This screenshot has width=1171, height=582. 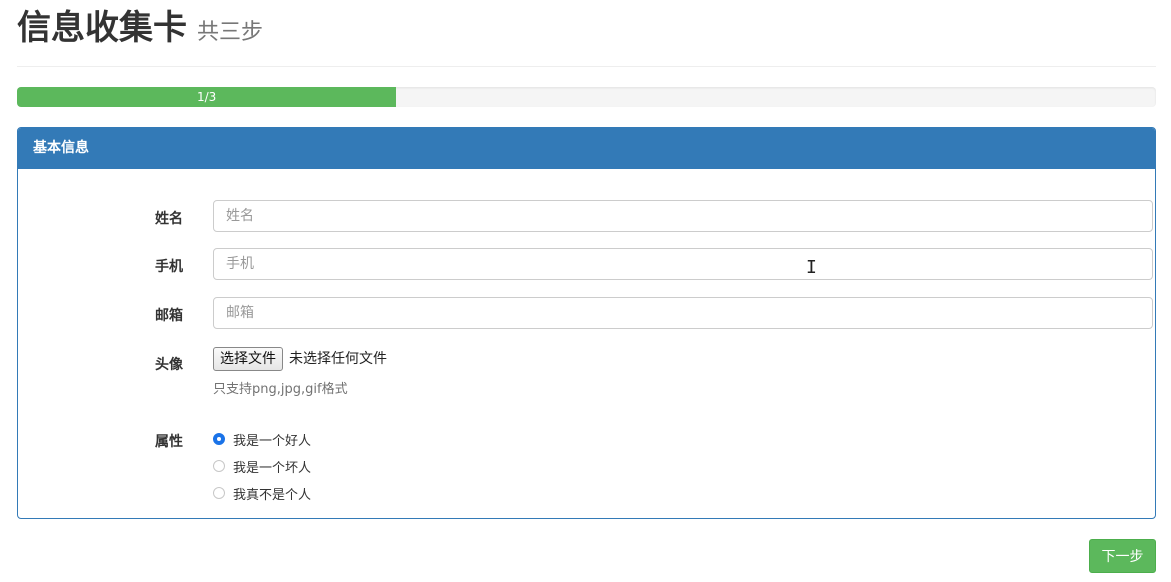 I want to click on progress-label: 1/3, so click(x=206, y=97).